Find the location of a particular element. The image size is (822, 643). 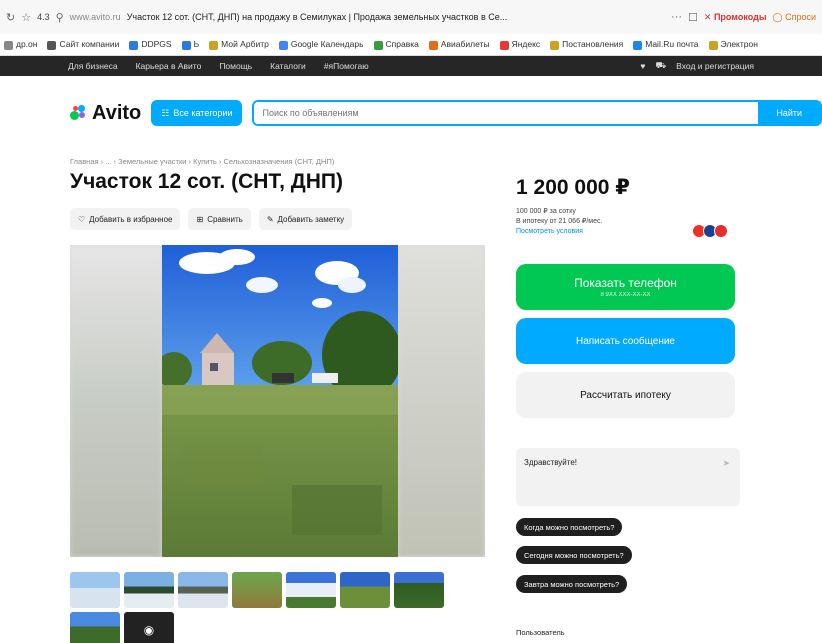

avito-logo: Avito is located at coordinates (105, 113).